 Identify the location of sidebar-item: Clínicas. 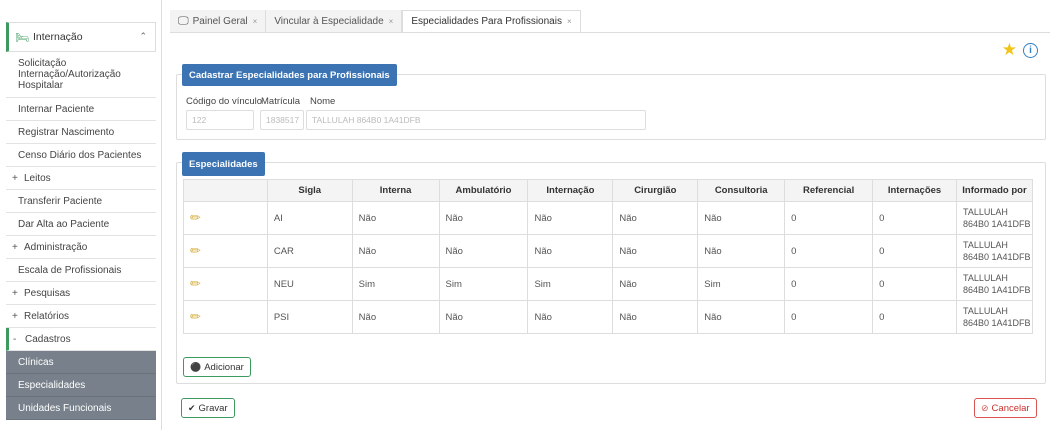
(81, 362).